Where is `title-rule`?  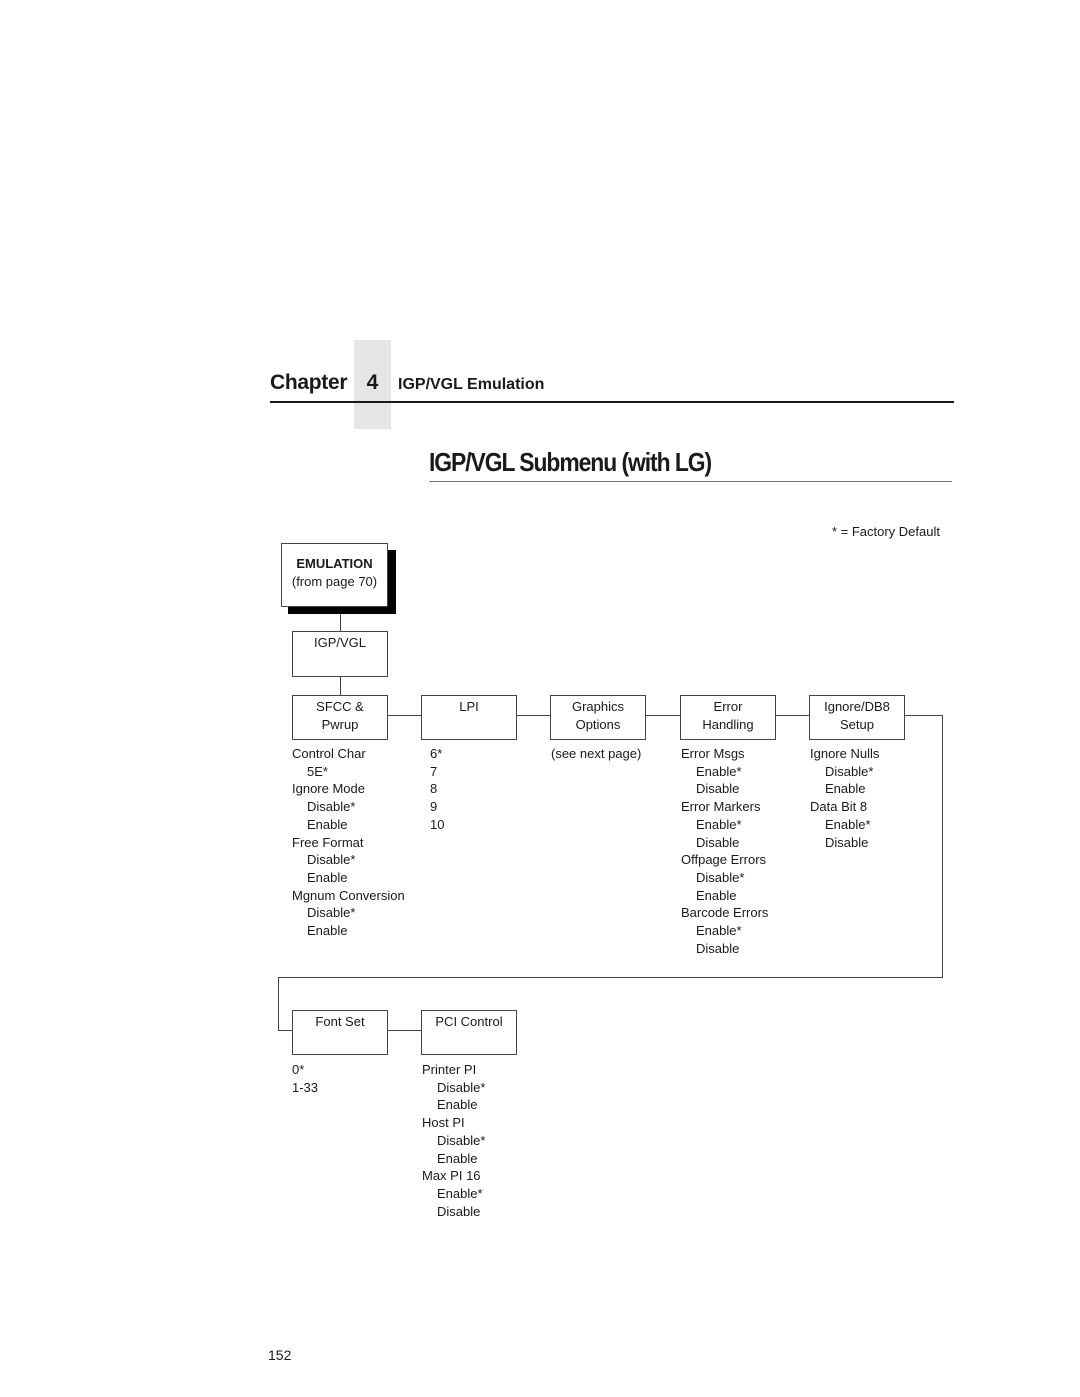
title-rule is located at coordinates (690, 481).